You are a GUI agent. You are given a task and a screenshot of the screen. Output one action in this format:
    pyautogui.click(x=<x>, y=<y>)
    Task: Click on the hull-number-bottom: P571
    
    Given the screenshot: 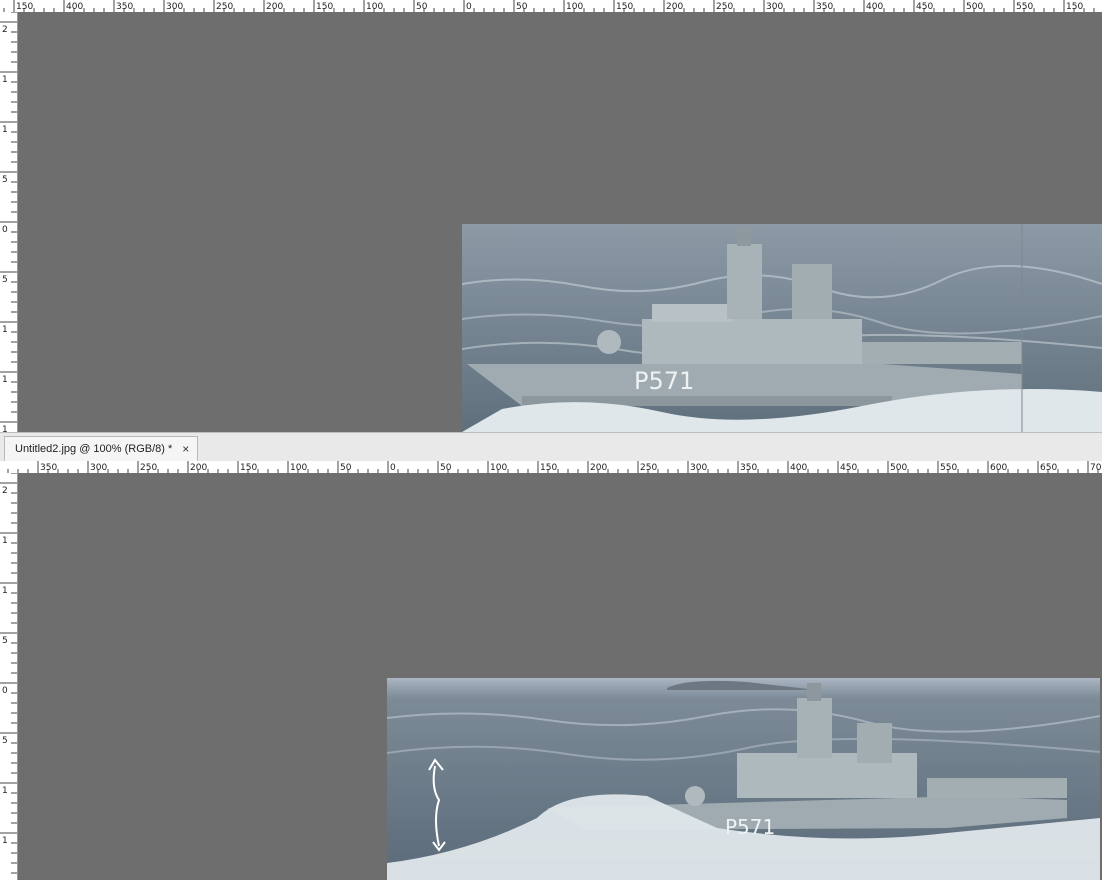 What is the action you would take?
    pyautogui.click(x=750, y=827)
    